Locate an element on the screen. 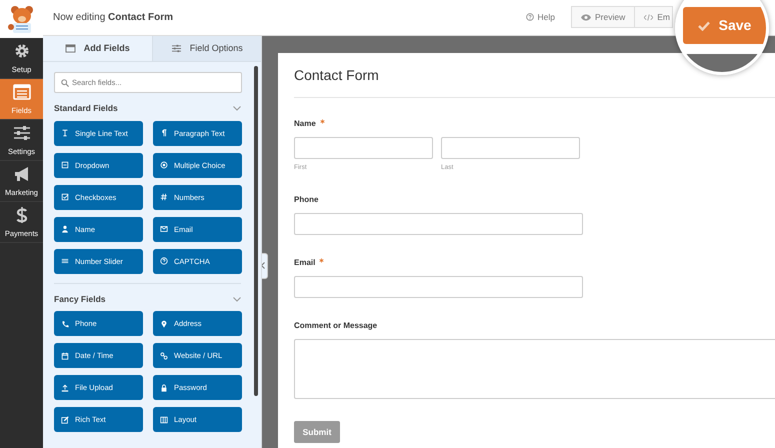 The image size is (775, 448). gear-icon is located at coordinates (21, 51).